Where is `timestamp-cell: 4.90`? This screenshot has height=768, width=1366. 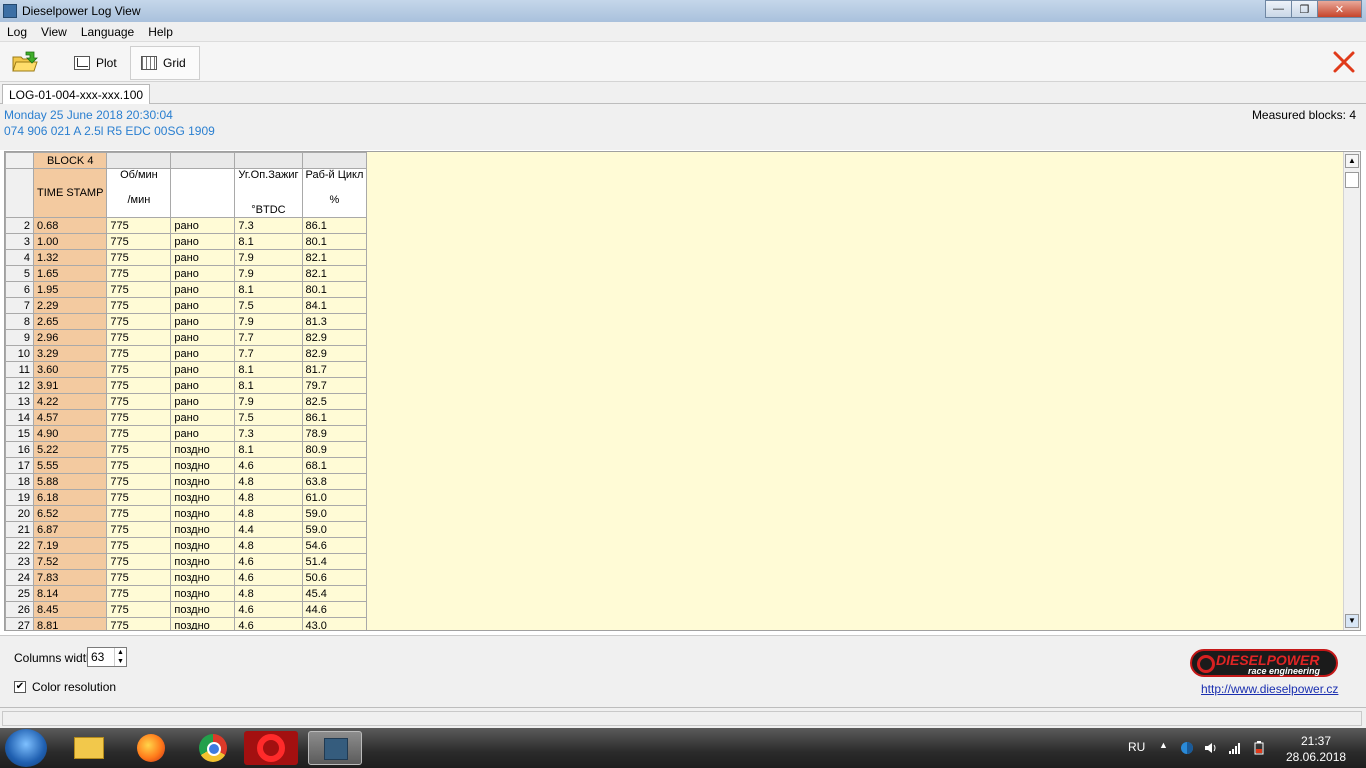
timestamp-cell: 4.90 is located at coordinates (70, 433).